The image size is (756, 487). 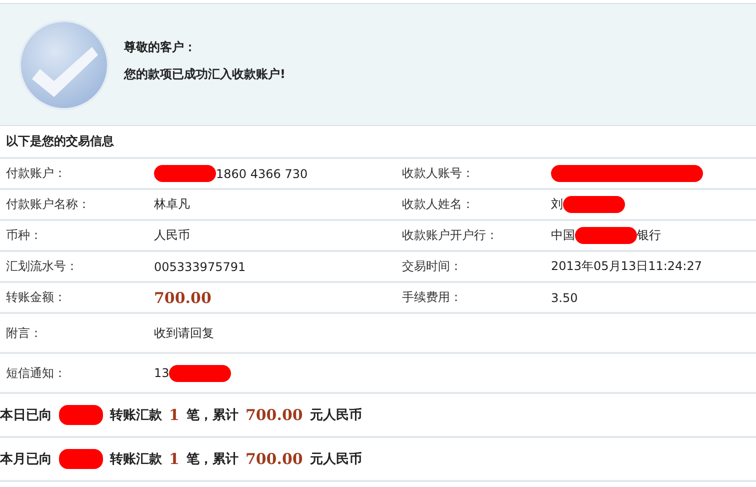 I want to click on field-value: 中国, so click(x=563, y=235).